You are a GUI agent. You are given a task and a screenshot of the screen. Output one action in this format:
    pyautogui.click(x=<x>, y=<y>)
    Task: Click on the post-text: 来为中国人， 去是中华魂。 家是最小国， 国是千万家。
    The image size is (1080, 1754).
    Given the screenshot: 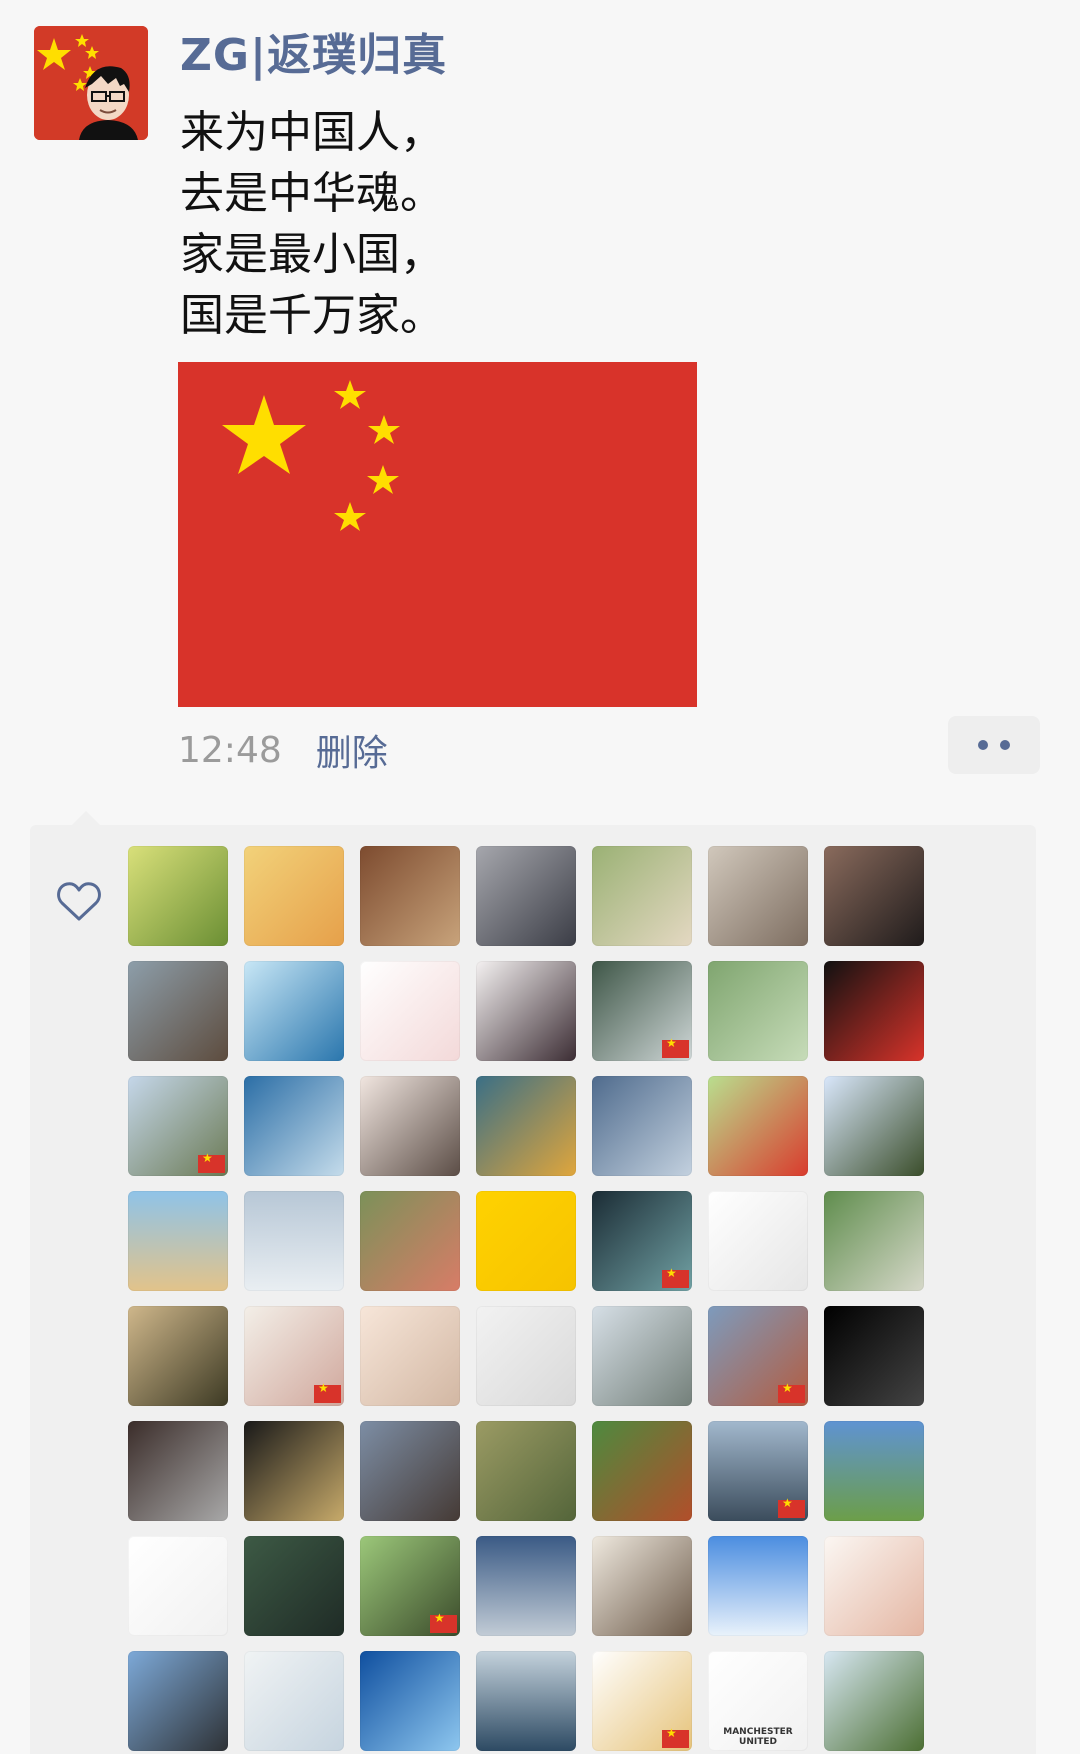 What is the action you would take?
    pyautogui.click(x=312, y=224)
    